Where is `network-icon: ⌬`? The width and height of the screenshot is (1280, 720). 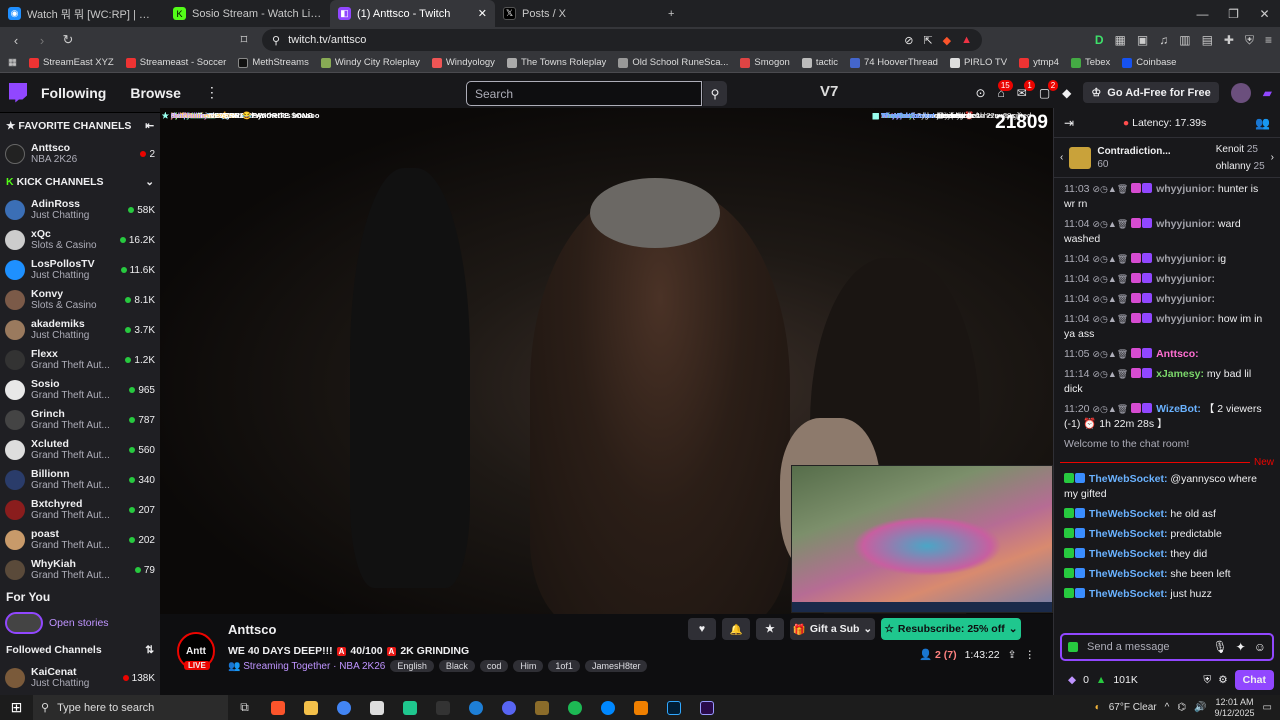
network-icon: ⌬ is located at coordinates (1181, 707).